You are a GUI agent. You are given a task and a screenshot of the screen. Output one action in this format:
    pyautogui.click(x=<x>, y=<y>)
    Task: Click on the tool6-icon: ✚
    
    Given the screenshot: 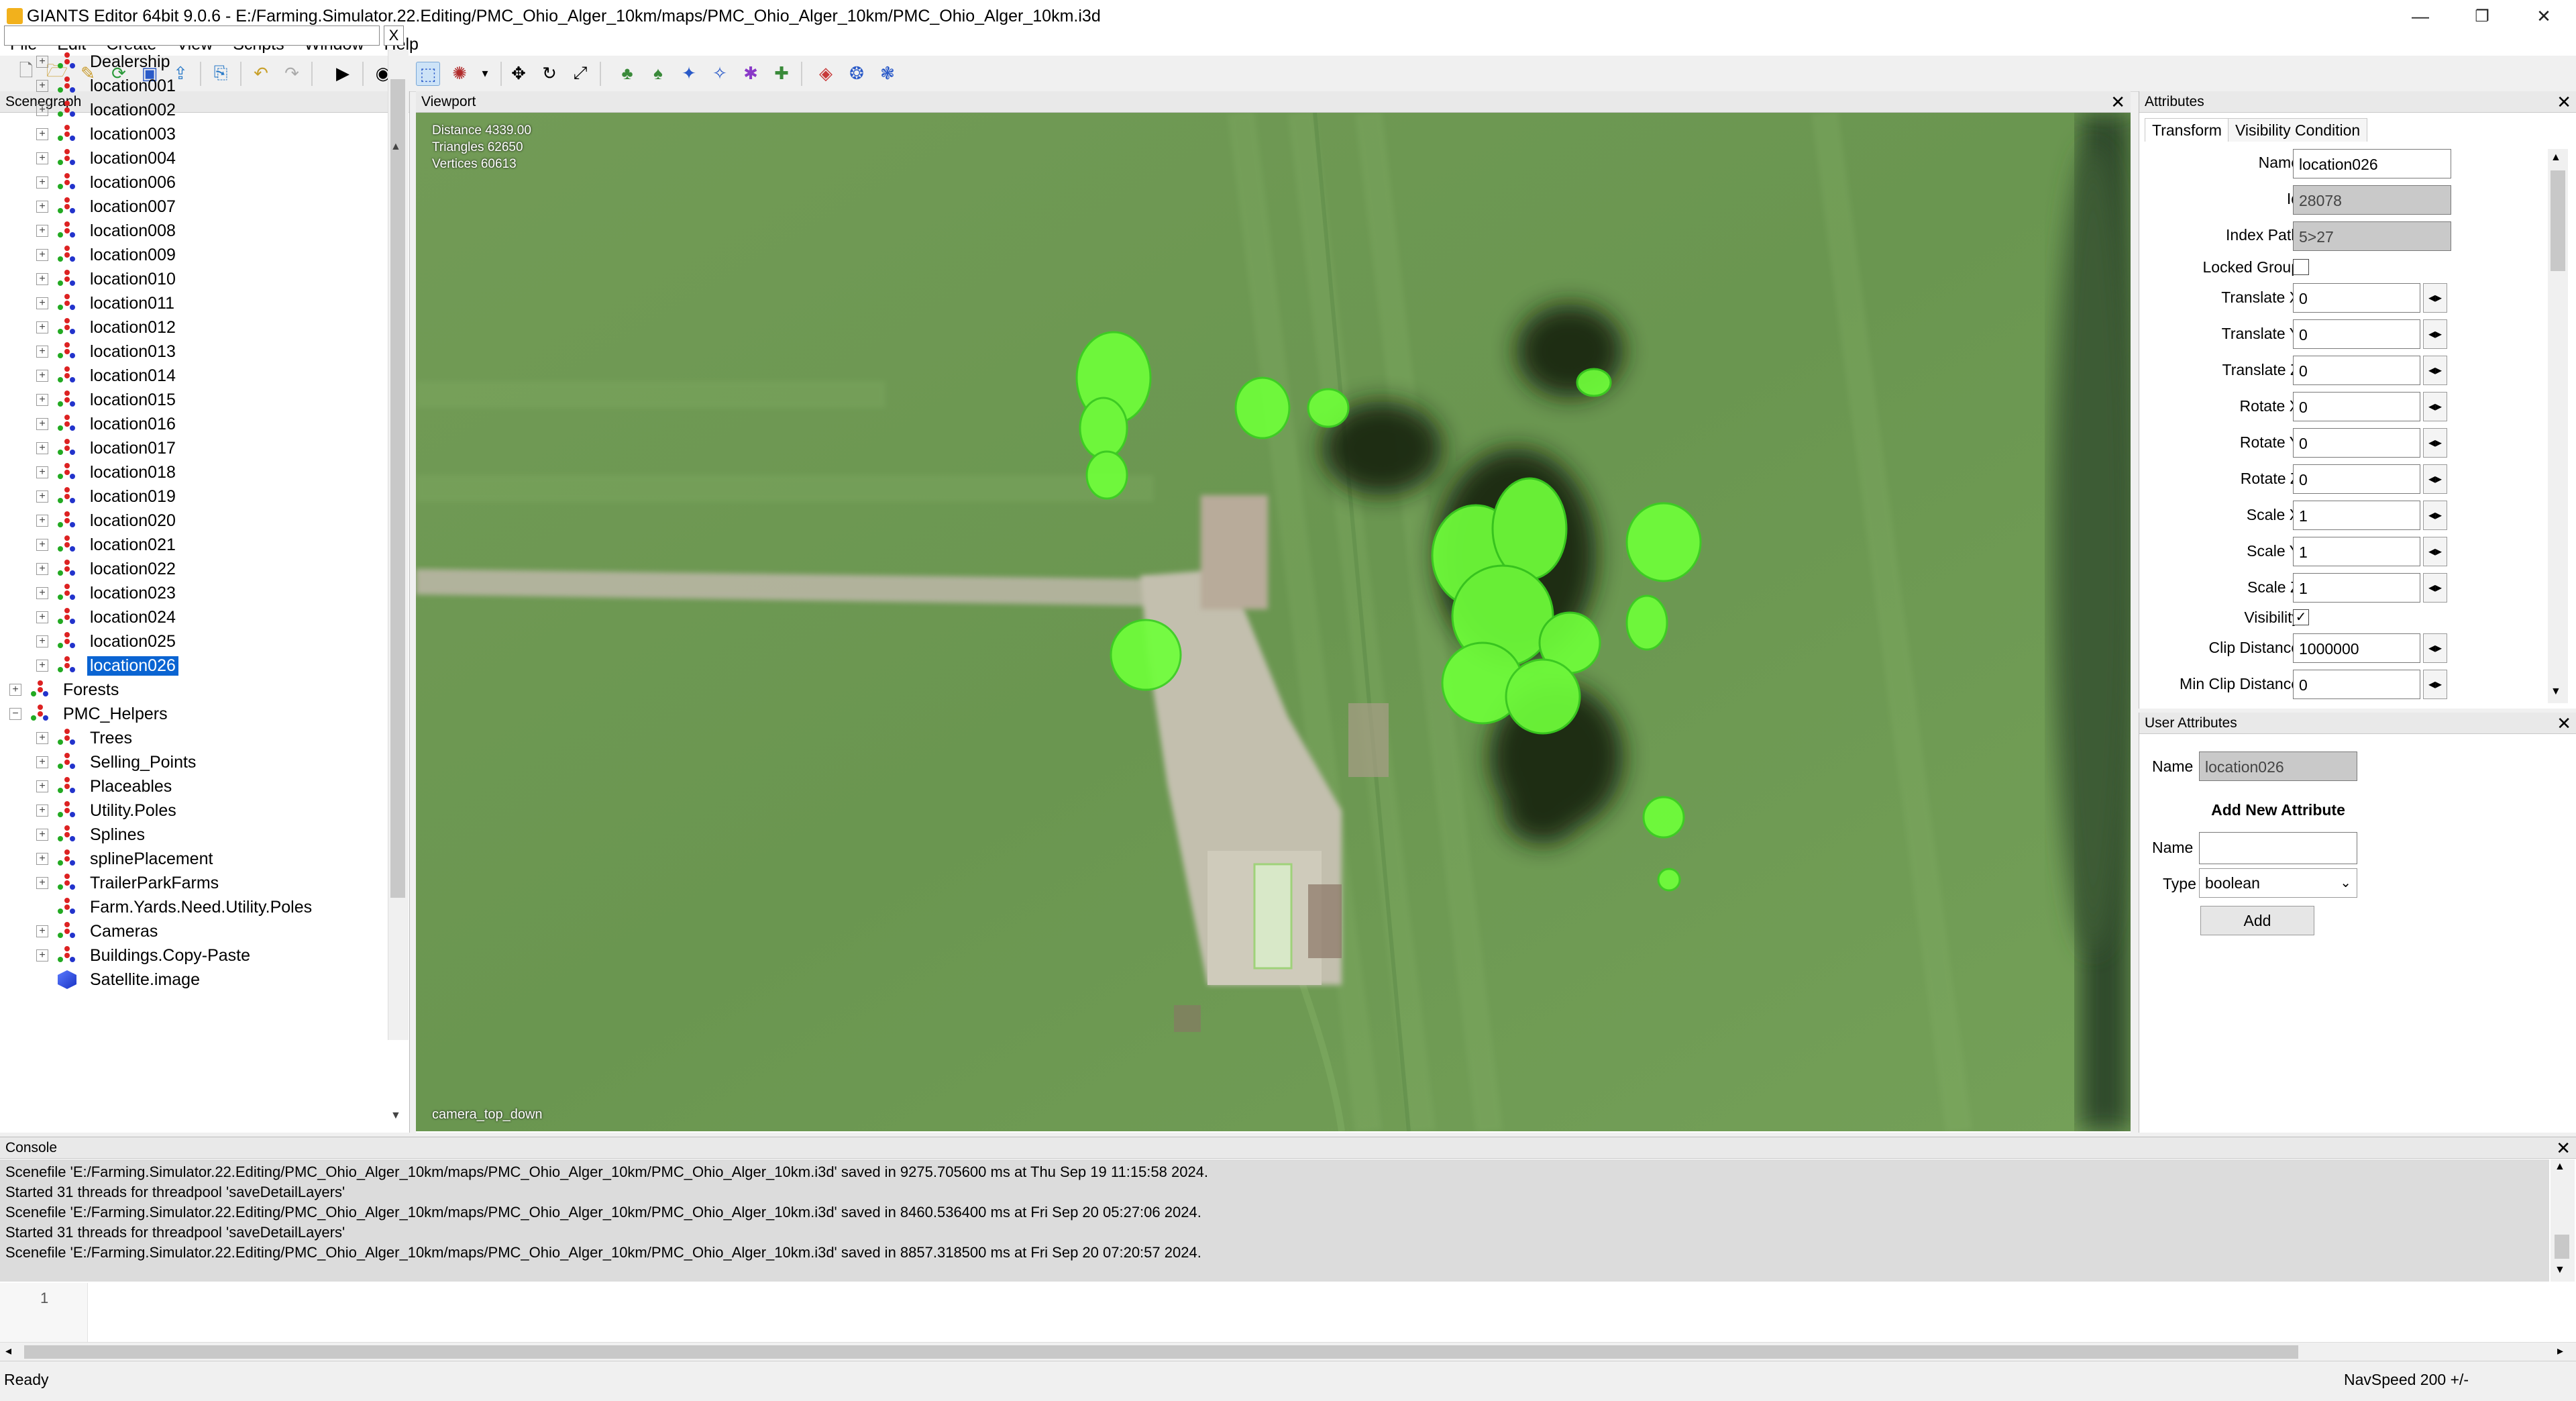 What is the action you would take?
    pyautogui.click(x=781, y=73)
    